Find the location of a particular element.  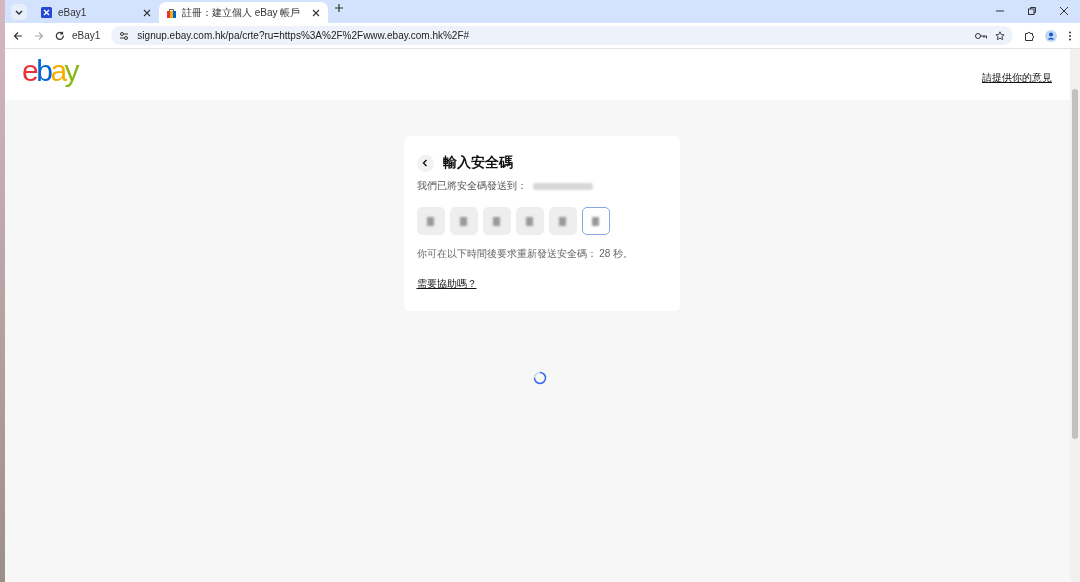

tab-title: 註冊：建立個人 eBay 帳戶 is located at coordinates (241, 12).